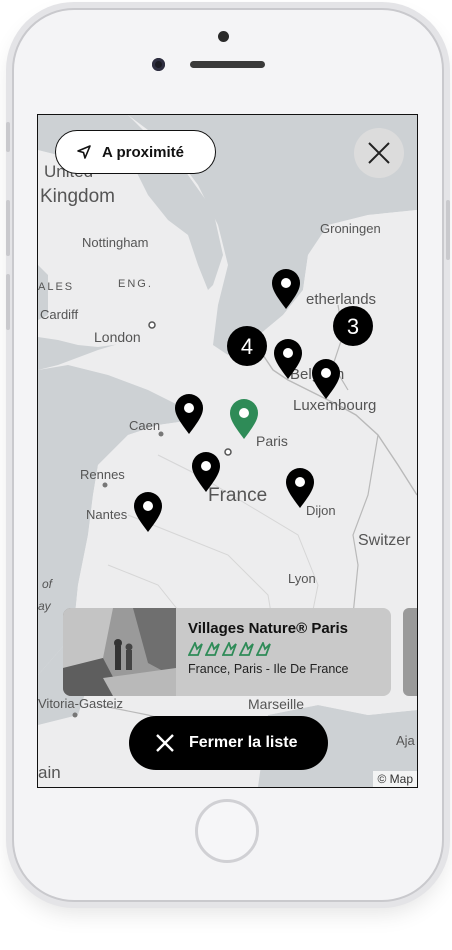 Image resolution: width=452 pixels, height=950 pixels. I want to click on map-label-bay-of: of, so click(48, 584).